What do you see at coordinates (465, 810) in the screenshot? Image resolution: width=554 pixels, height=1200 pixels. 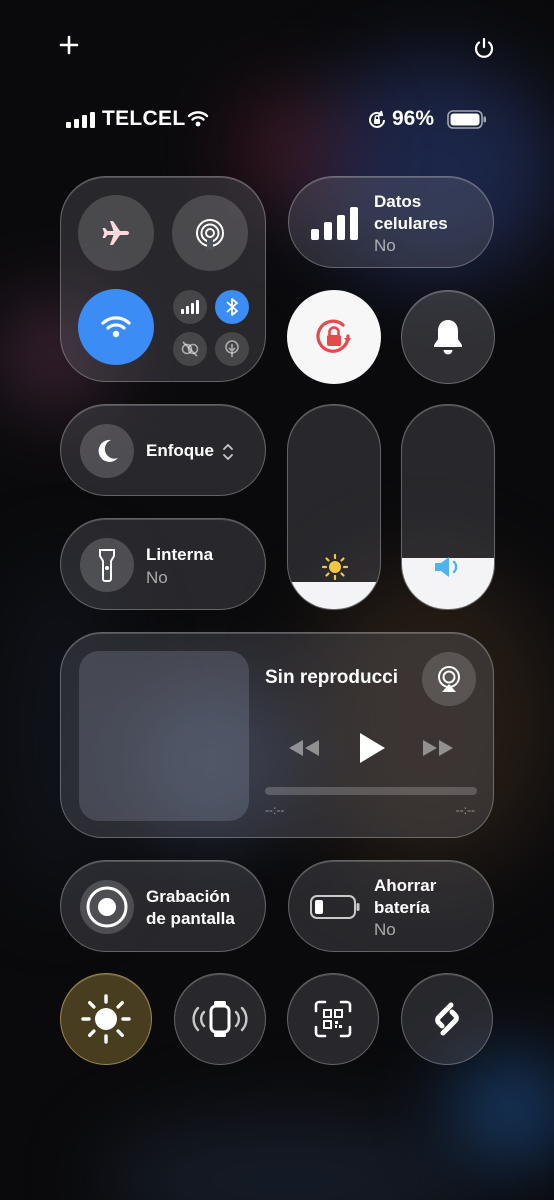 I see `remaining-time: --:--` at bounding box center [465, 810].